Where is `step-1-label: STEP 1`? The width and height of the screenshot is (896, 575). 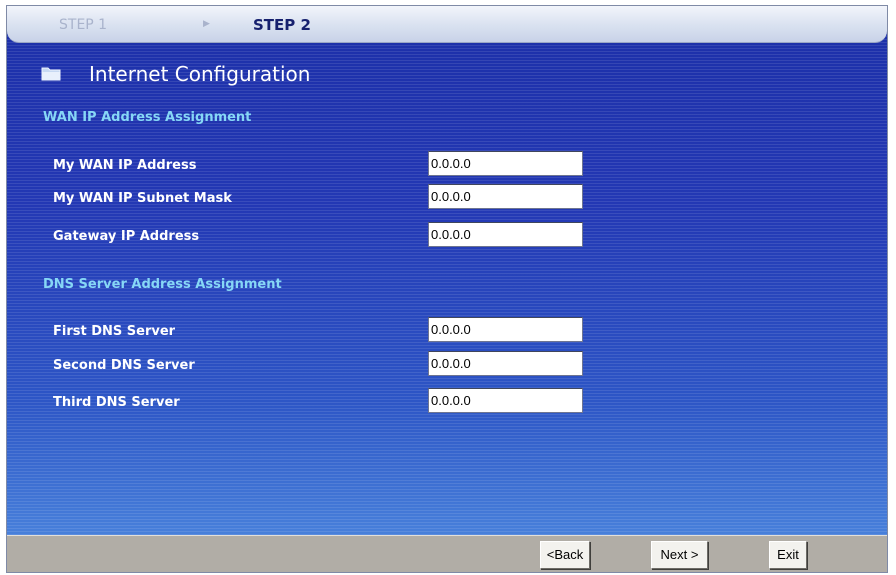
step-1-label: STEP 1 is located at coordinates (83, 25).